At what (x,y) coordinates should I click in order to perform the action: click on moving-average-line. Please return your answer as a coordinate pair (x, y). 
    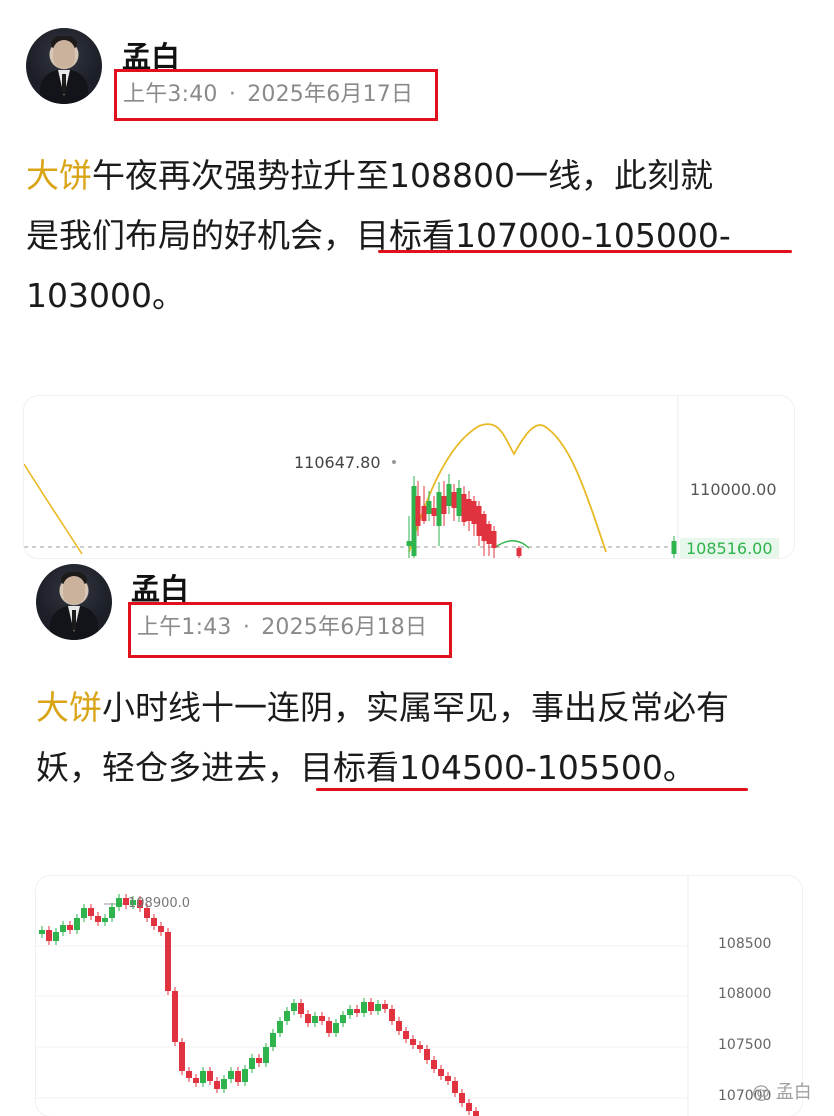
    Looking at the image, I should click on (53, 509).